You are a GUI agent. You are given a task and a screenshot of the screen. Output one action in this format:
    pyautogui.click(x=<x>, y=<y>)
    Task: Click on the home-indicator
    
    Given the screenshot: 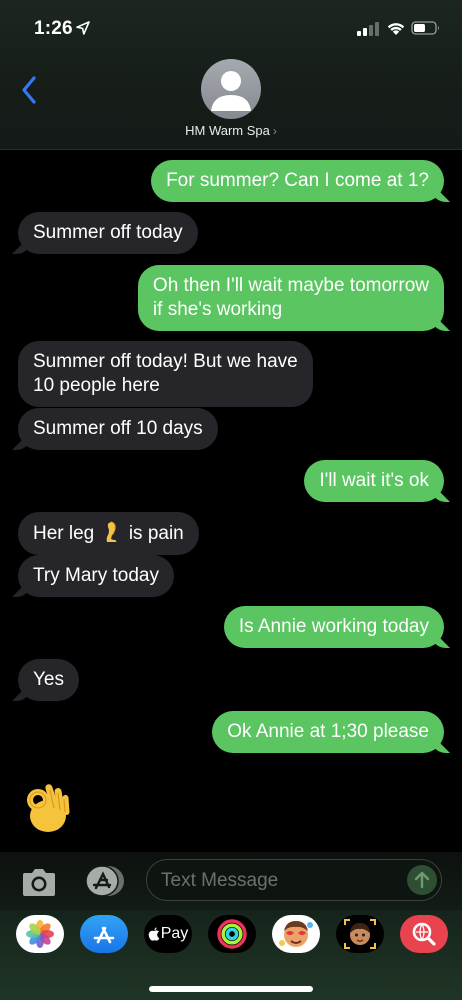 What is the action you would take?
    pyautogui.click(x=231, y=989)
    